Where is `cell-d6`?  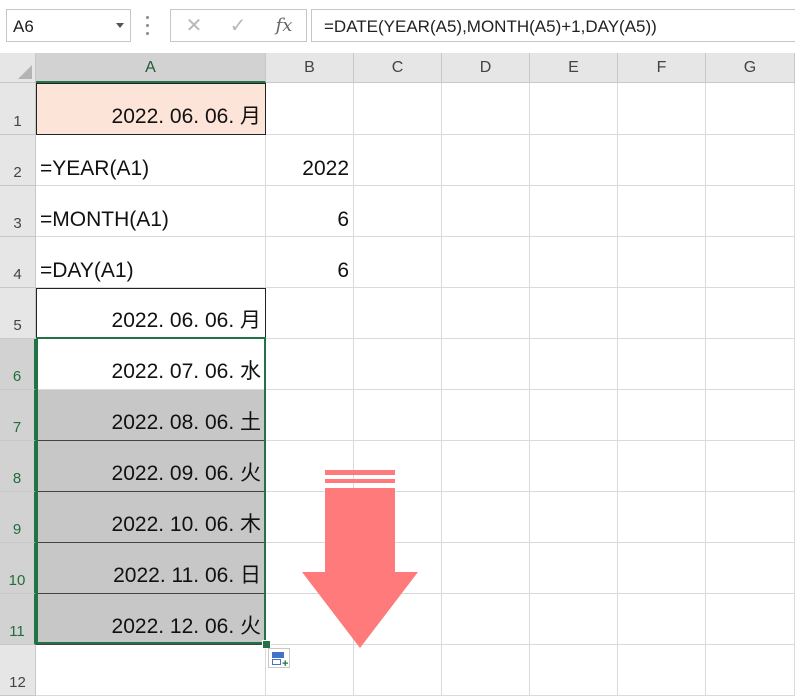 cell-d6 is located at coordinates (486, 364).